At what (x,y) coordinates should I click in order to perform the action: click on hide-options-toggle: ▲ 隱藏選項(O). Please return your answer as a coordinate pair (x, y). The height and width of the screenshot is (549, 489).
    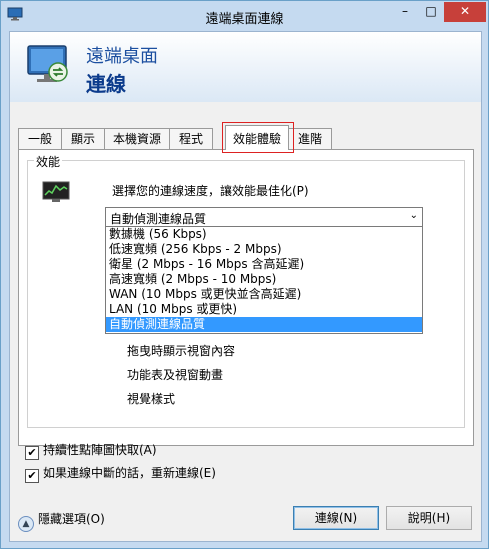
    Looking at the image, I should click on (61, 521).